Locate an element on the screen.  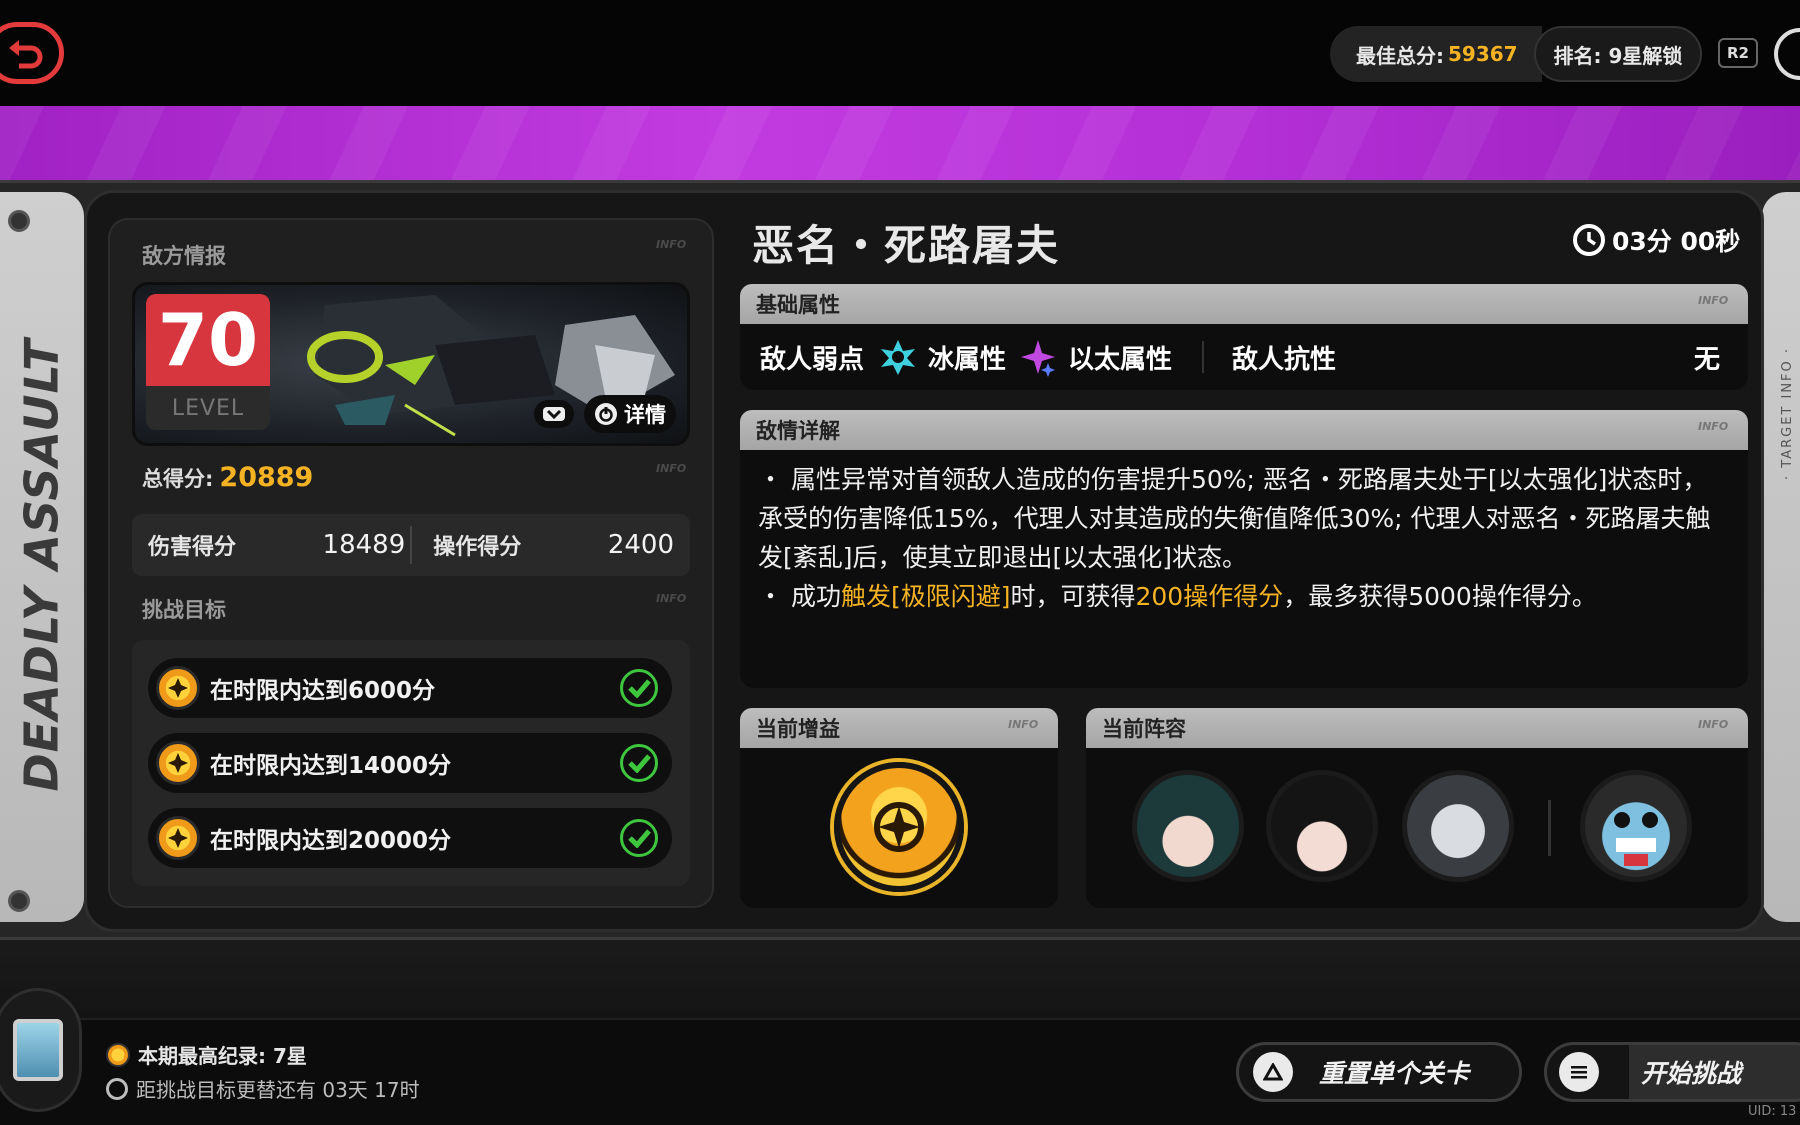
reset-stage-button: 重置单个关卡 is located at coordinates (1379, 1072).